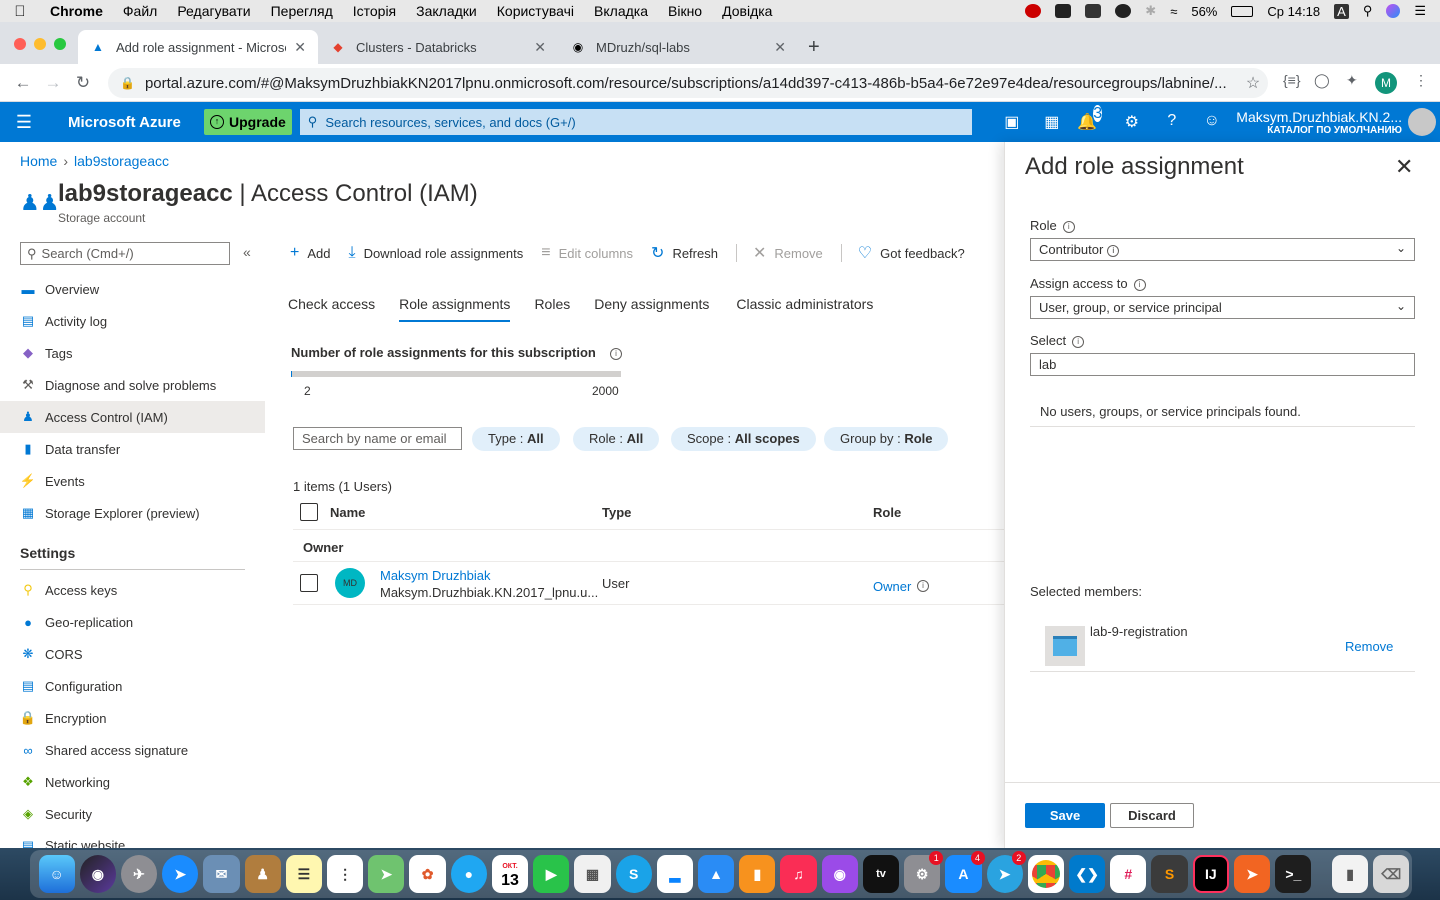 The height and width of the screenshot is (900, 1440). Describe the element at coordinates (616, 439) in the screenshot. I see `role-filter-pill: Role : All` at that location.